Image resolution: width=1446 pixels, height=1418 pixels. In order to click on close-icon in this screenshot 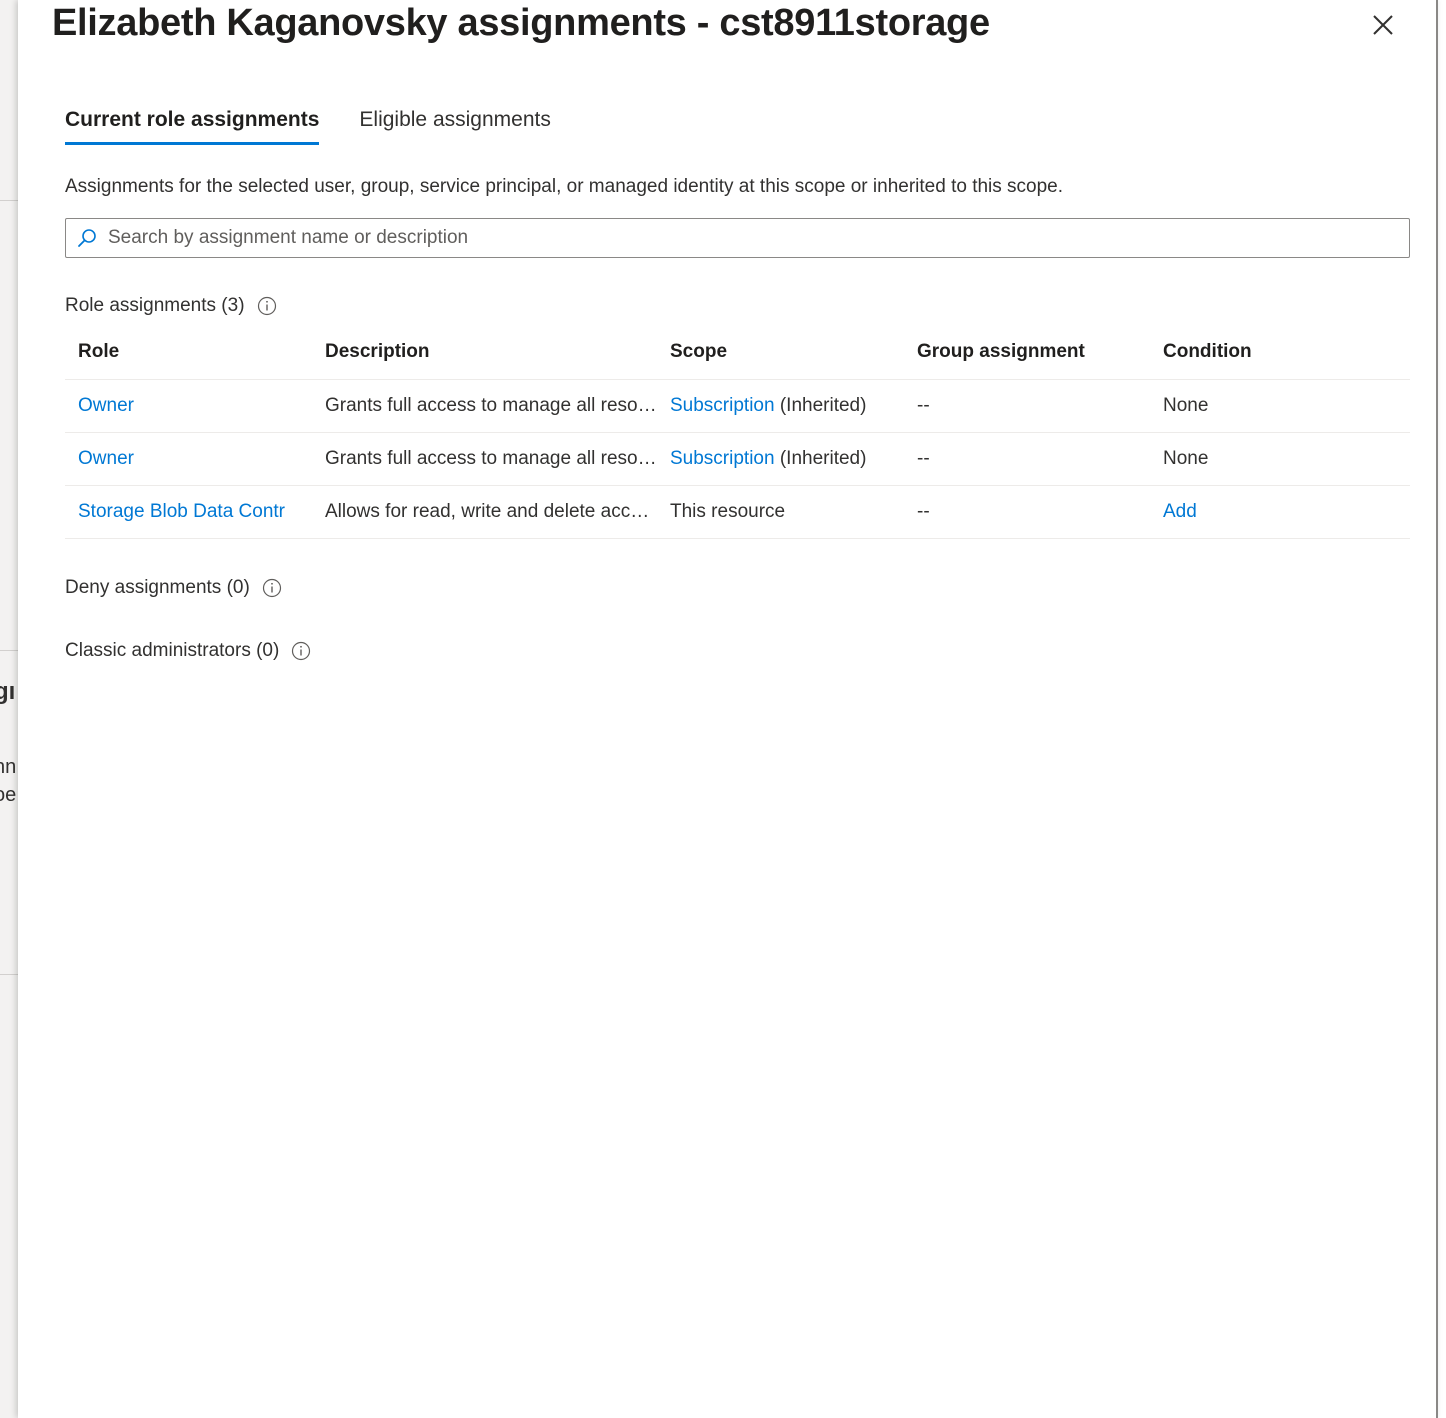, I will do `click(1383, 25)`.